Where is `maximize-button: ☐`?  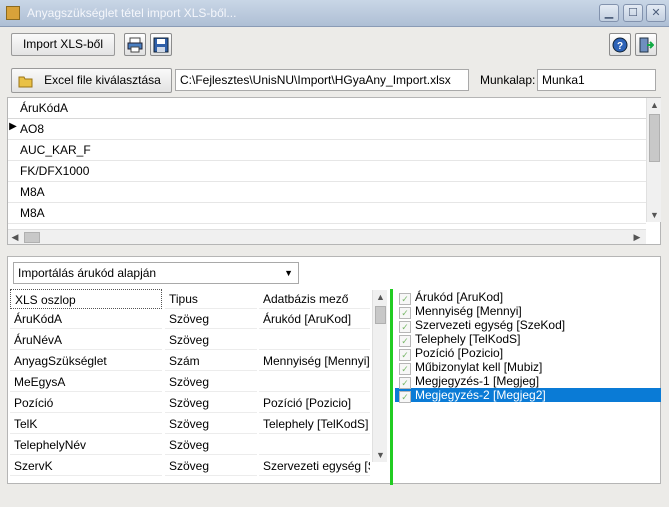
maximize-button: ☐ is located at coordinates (633, 13).